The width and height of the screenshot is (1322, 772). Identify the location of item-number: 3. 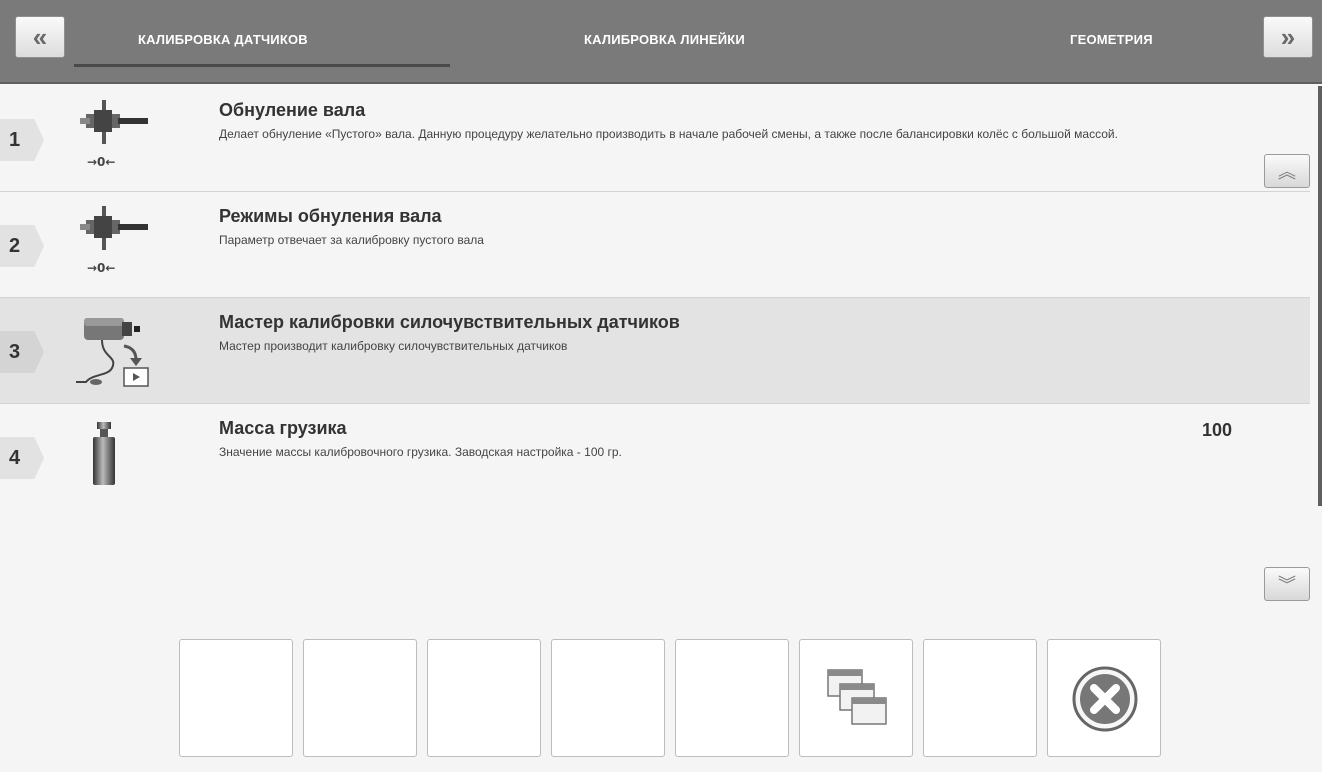
(22, 352).